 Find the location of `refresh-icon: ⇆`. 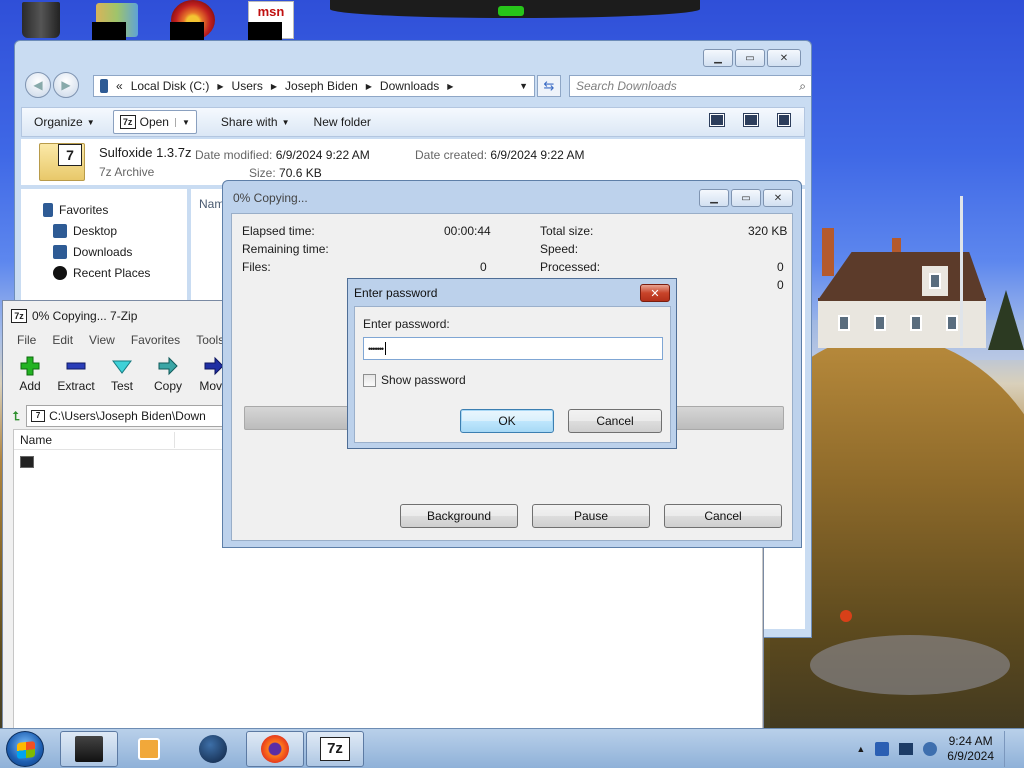

refresh-icon: ⇆ is located at coordinates (549, 86).